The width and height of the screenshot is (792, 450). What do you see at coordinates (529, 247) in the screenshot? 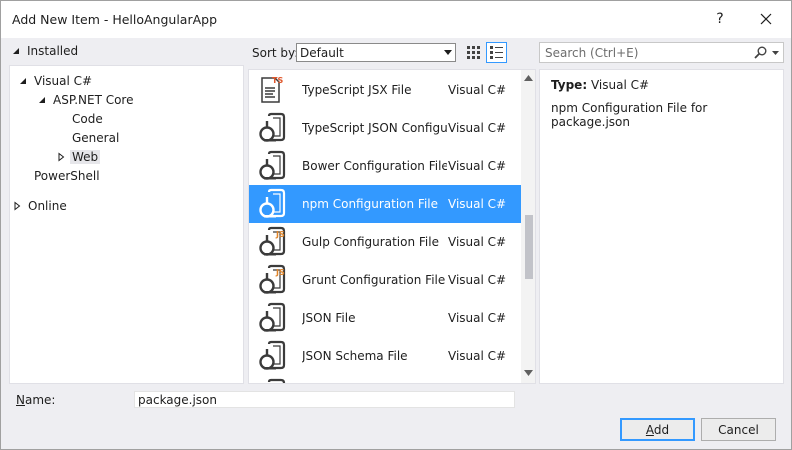
I see `scrollbar-thumb` at bounding box center [529, 247].